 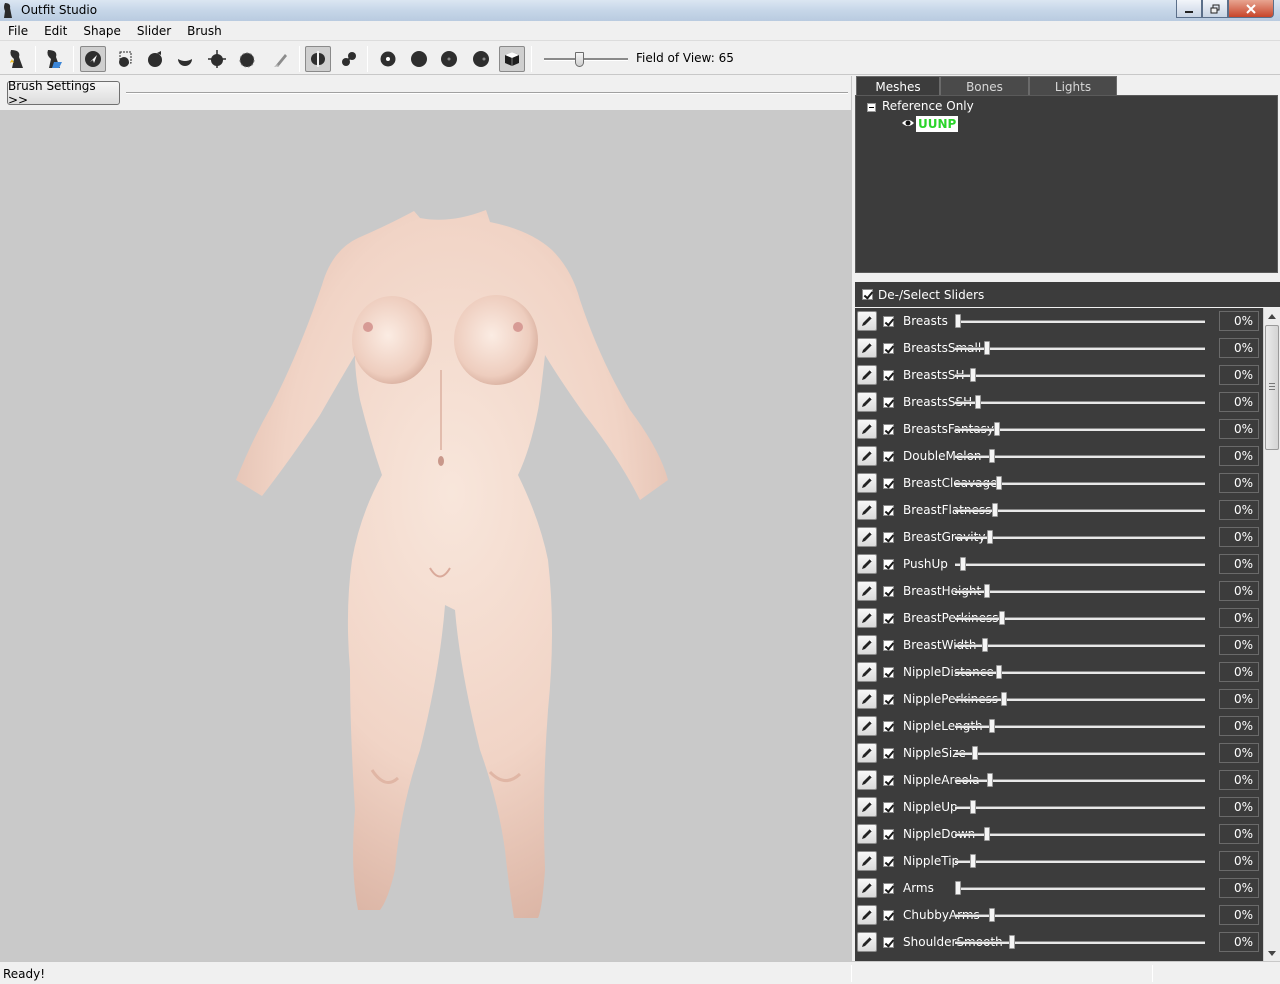 I want to click on tree-collapse-toggle, so click(x=871, y=107).